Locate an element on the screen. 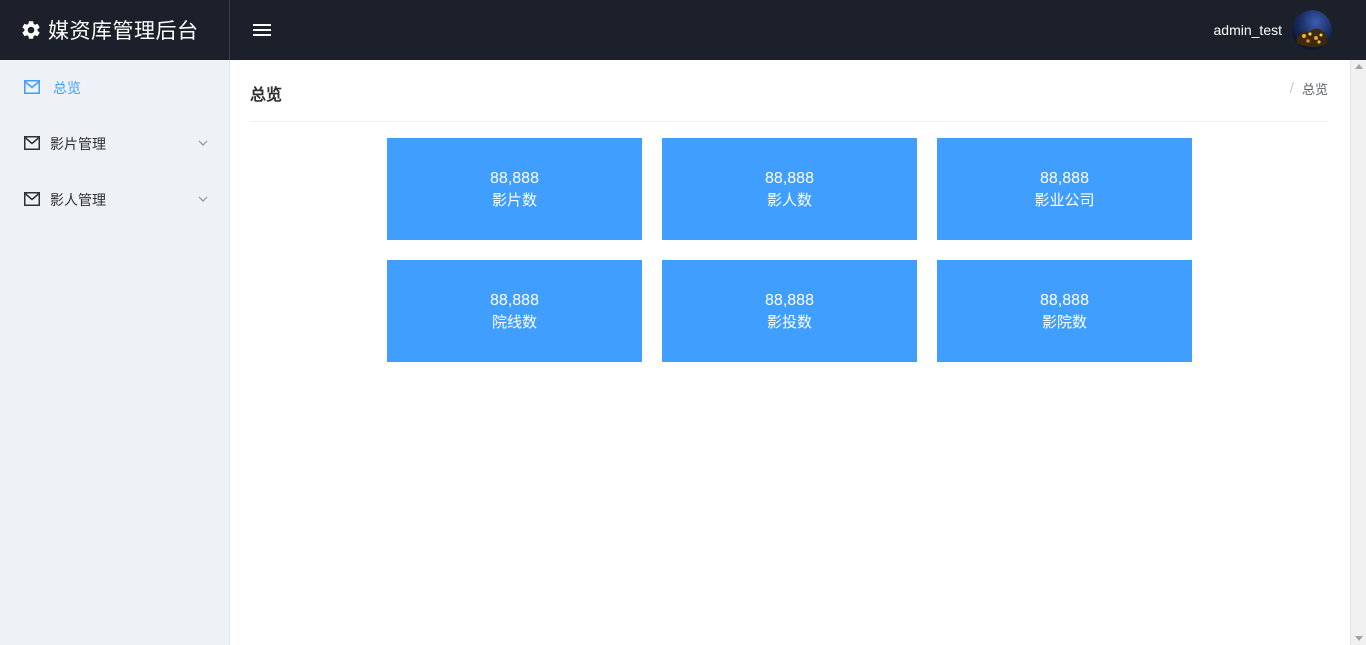 The width and height of the screenshot is (1366, 645). vertical-scrollbar is located at coordinates (1358, 352).